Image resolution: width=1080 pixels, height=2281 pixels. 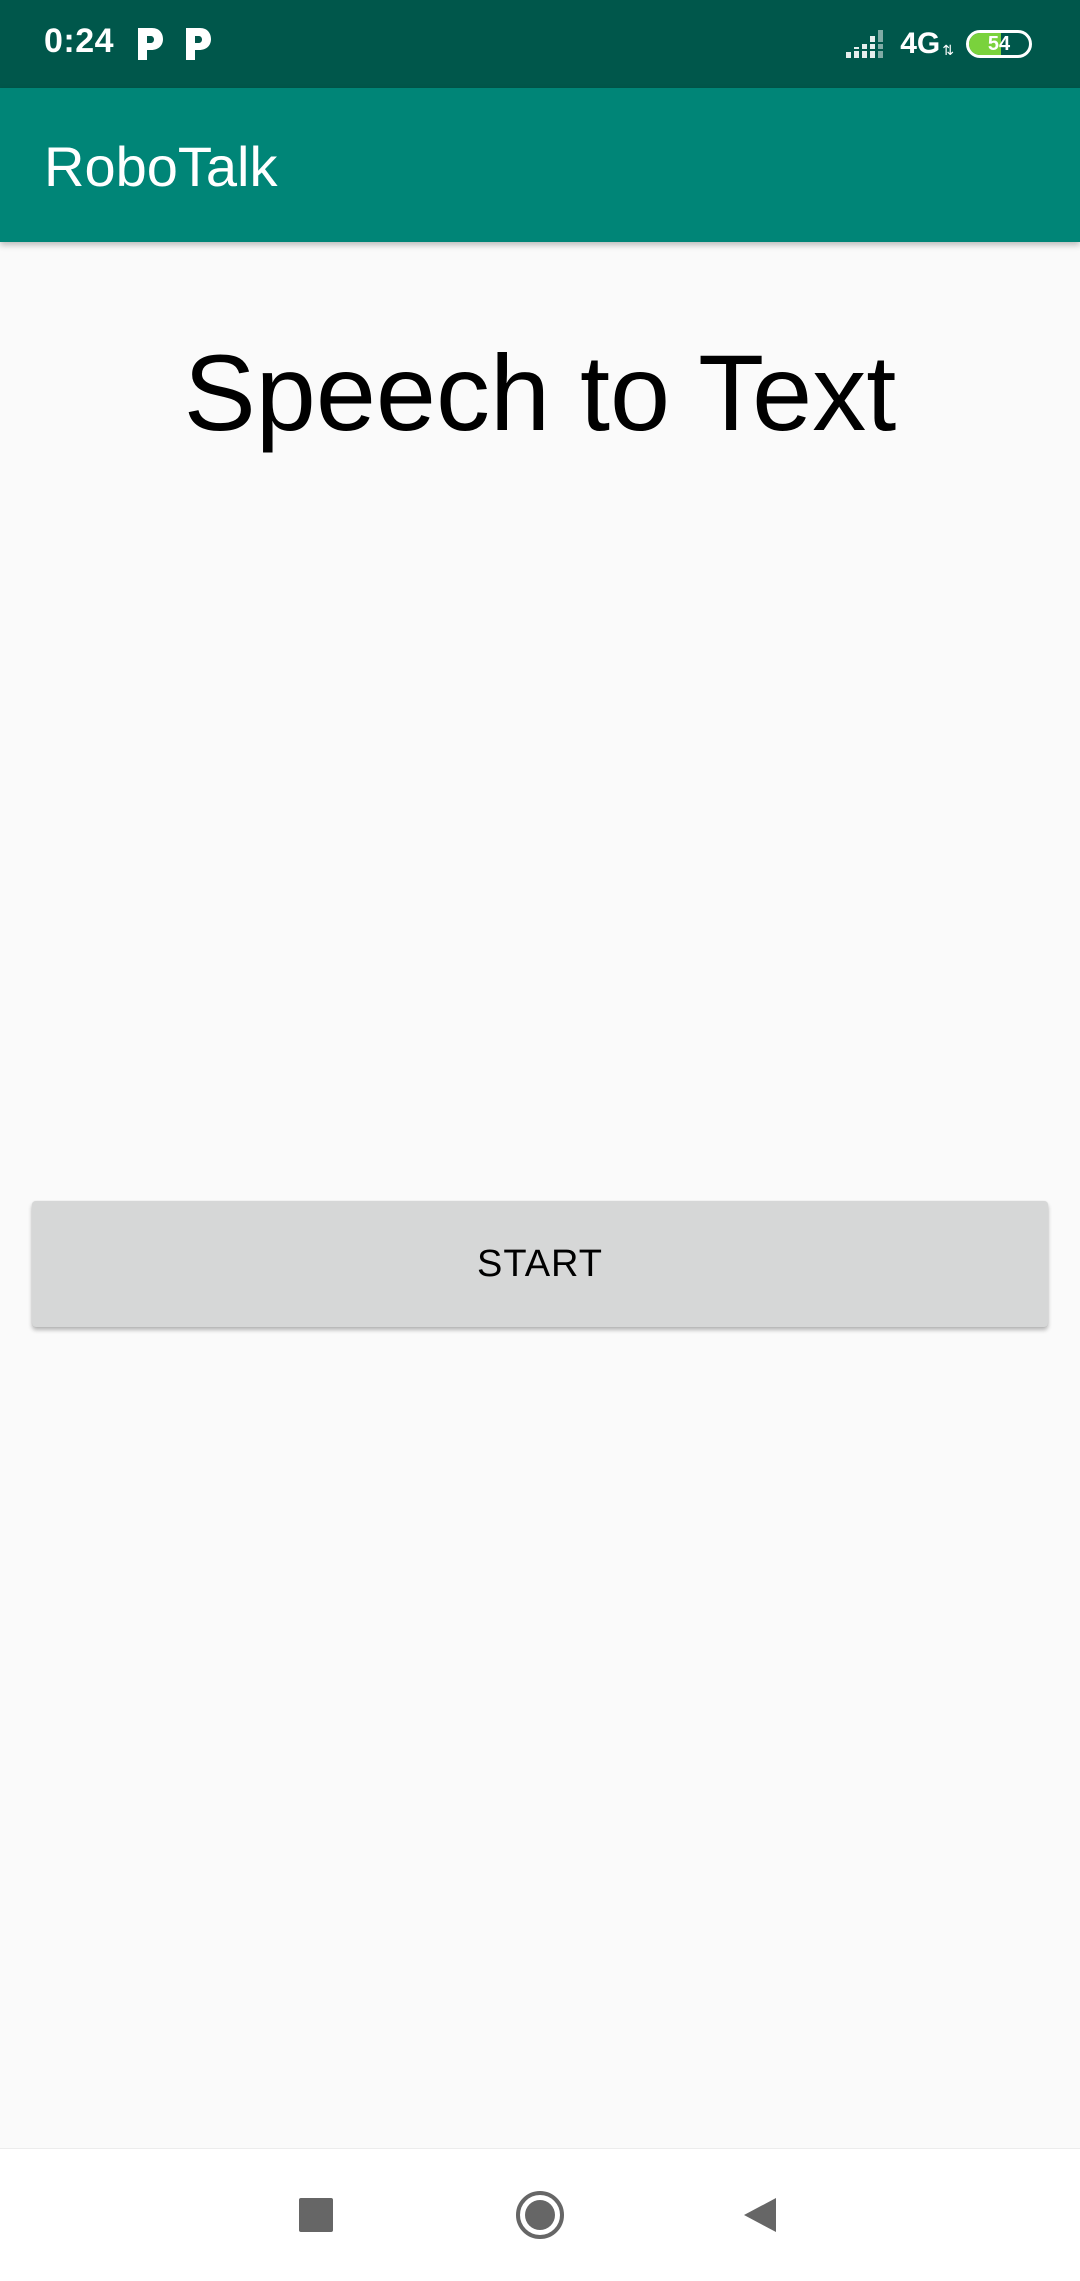 What do you see at coordinates (948, 49) in the screenshot?
I see `data-activity-icon: ⇅` at bounding box center [948, 49].